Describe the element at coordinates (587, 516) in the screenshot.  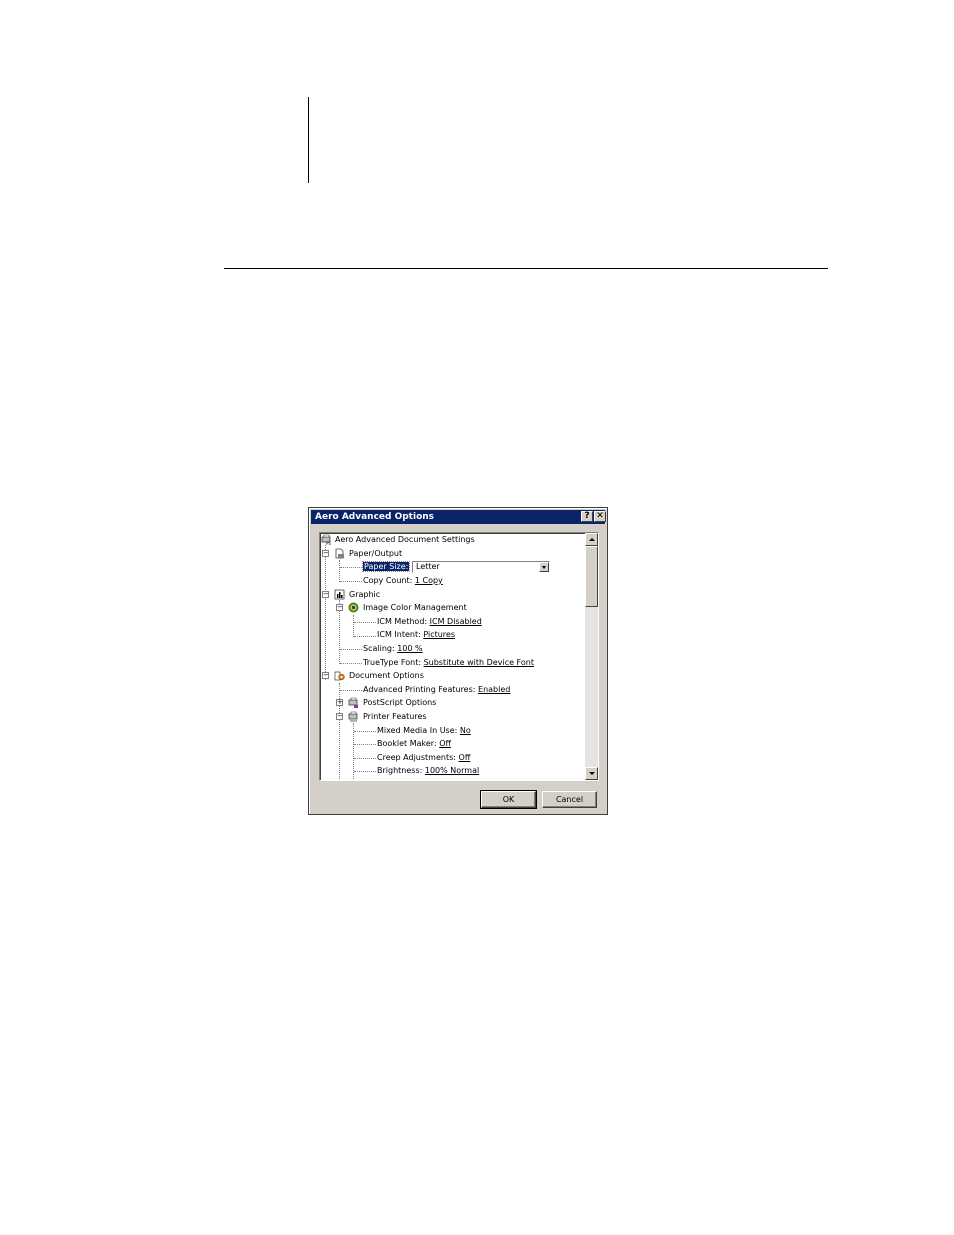
I see `help-button: ?` at that location.